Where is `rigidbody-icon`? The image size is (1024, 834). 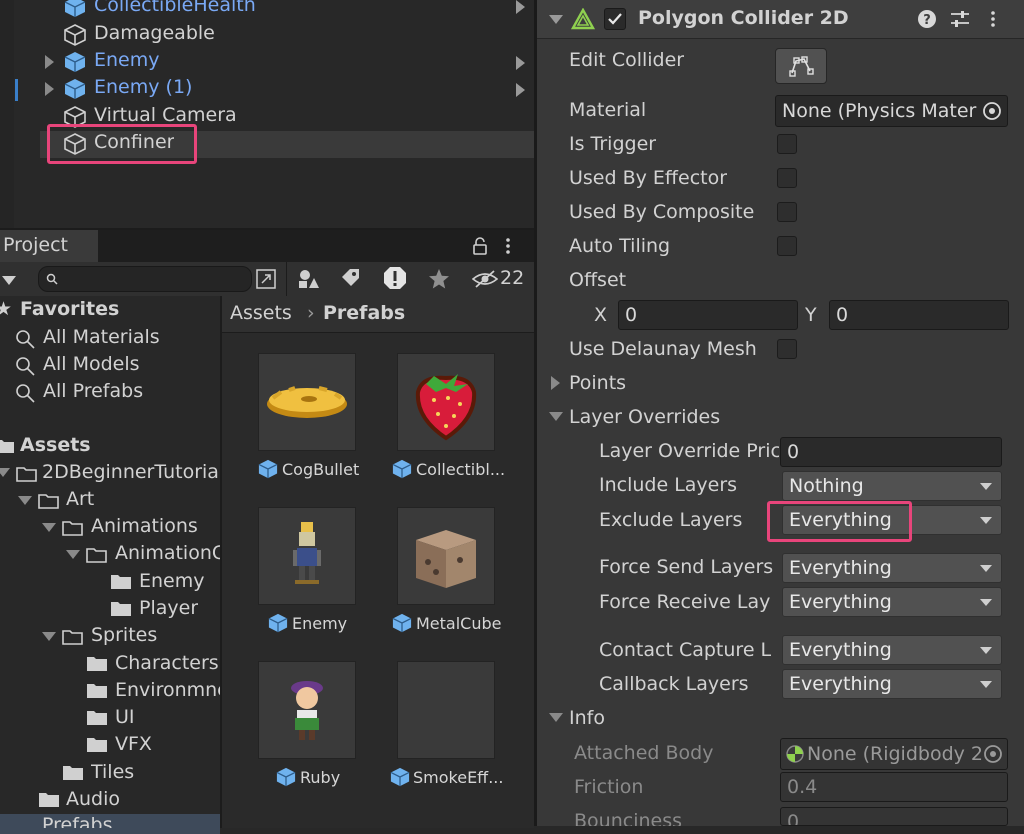 rigidbody-icon is located at coordinates (795, 754).